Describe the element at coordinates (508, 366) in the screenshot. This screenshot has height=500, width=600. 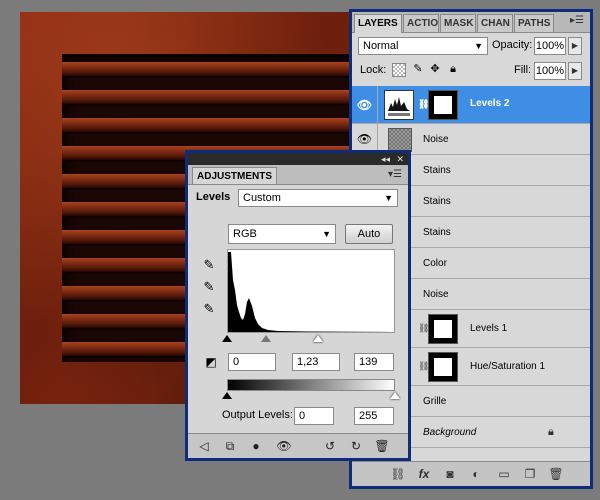
I see `layer-name: Hue/Saturation 1` at that location.